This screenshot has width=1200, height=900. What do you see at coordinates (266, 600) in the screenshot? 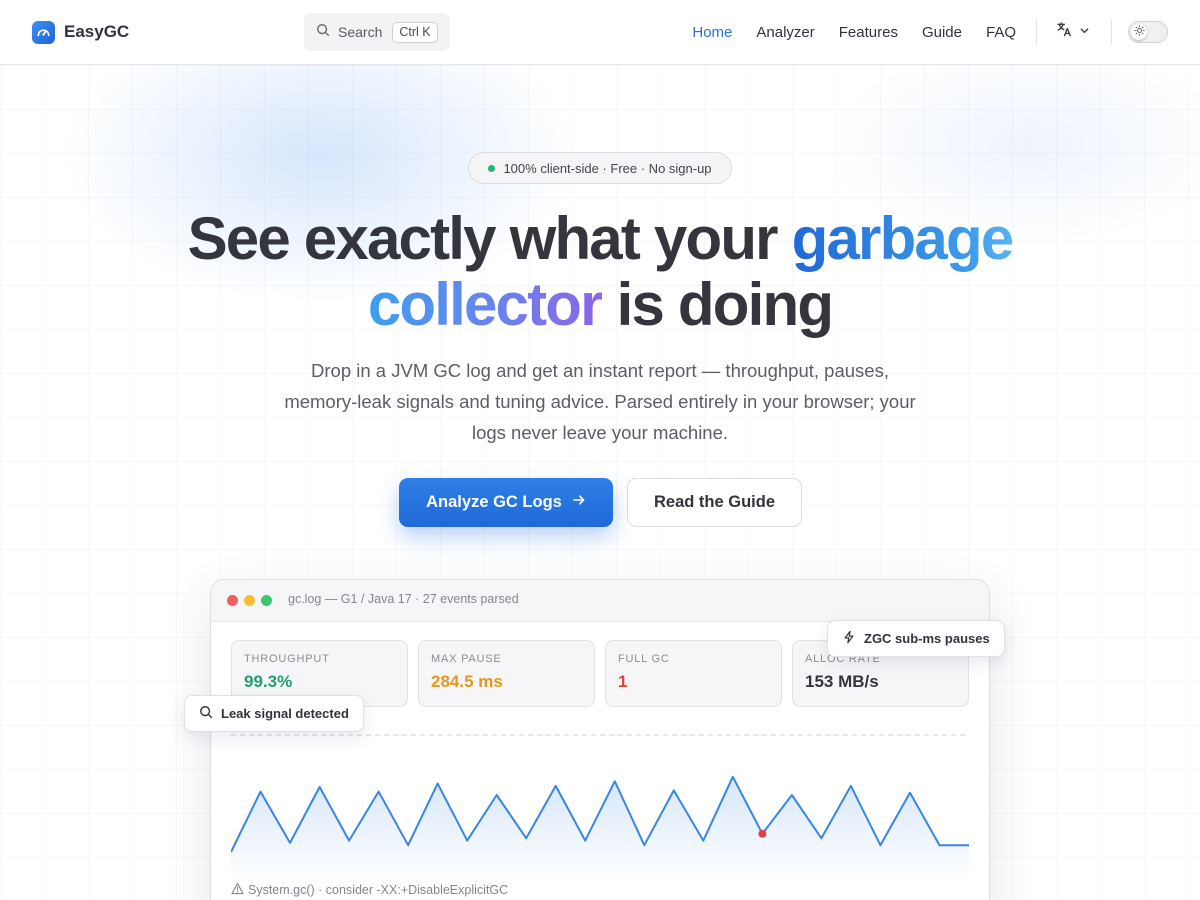
I see `window-maximize-dot` at bounding box center [266, 600].